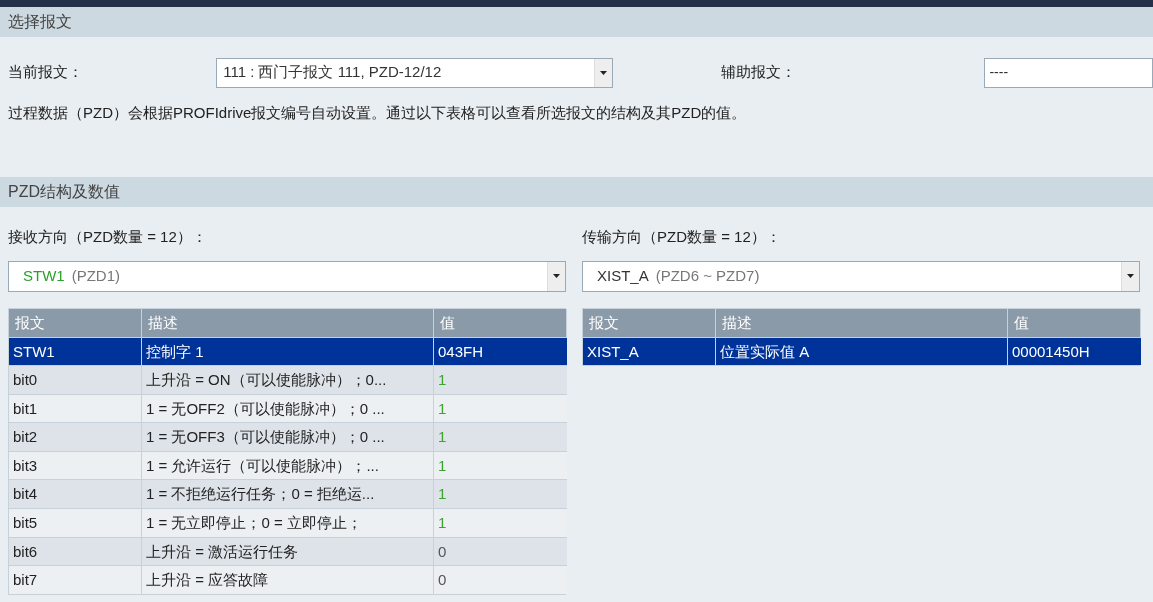 This screenshot has width=1153, height=602. What do you see at coordinates (75, 579) in the screenshot?
I see `table-cell: bit7` at bounding box center [75, 579].